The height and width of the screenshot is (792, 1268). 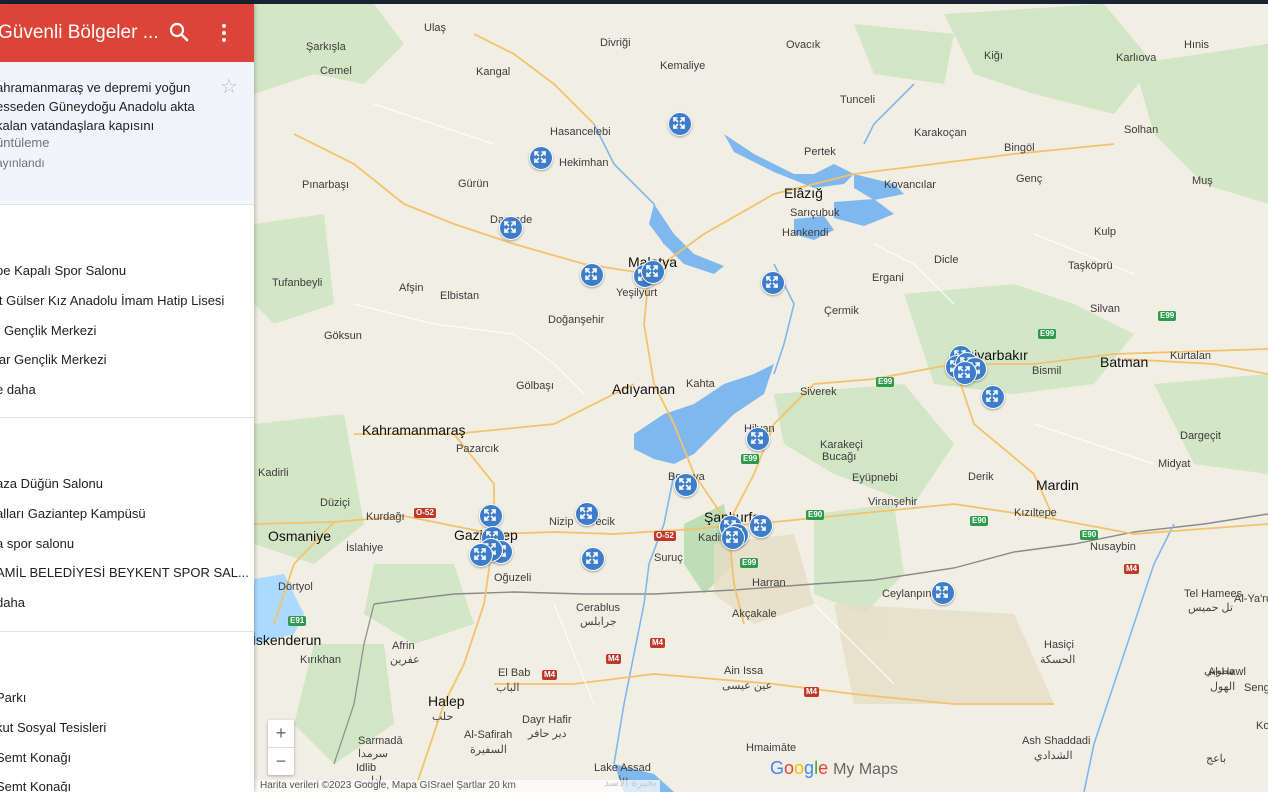 I want to click on place-label: Cerablus, so click(x=598, y=608).